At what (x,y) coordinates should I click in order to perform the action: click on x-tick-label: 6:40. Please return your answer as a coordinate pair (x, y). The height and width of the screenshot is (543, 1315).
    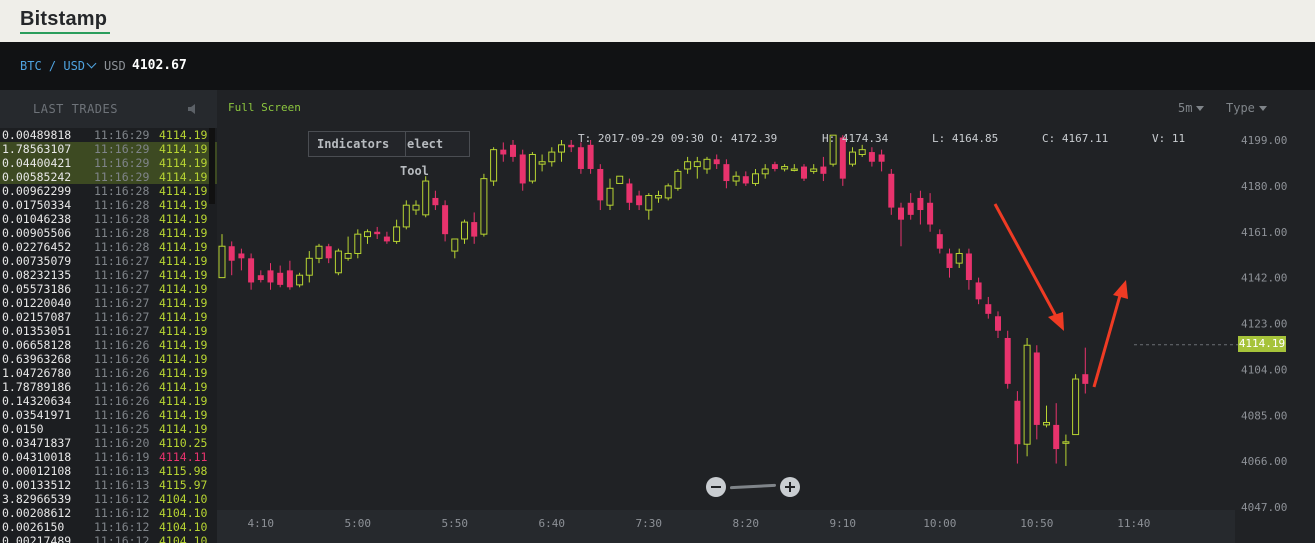
    Looking at the image, I should click on (552, 523).